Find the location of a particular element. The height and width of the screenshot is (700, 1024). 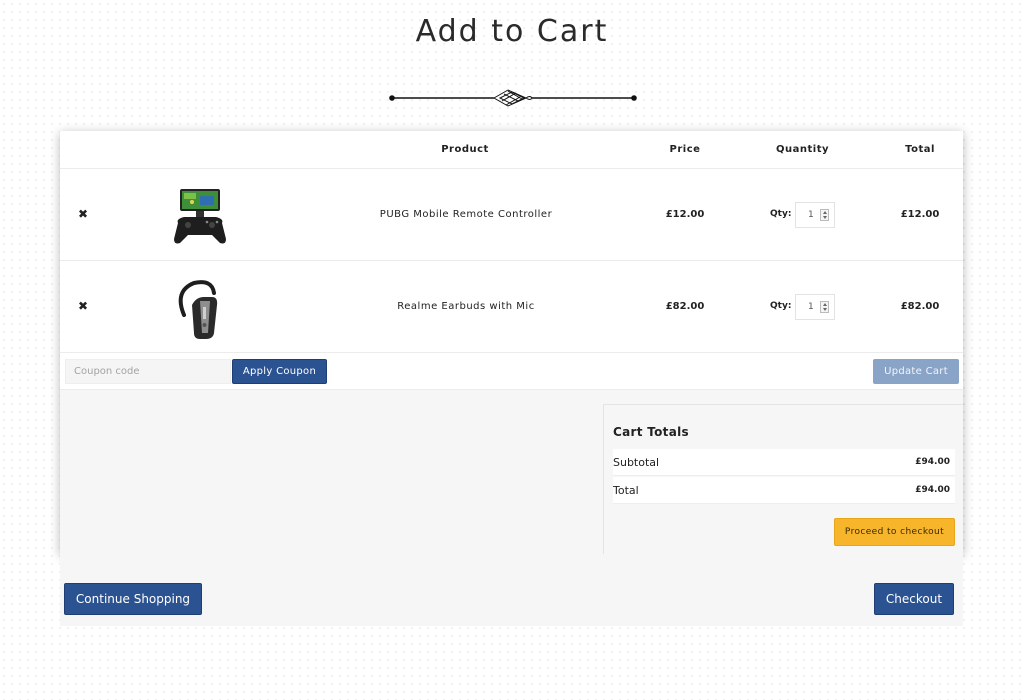

total-row: Total £94.00 is located at coordinates (784, 490).